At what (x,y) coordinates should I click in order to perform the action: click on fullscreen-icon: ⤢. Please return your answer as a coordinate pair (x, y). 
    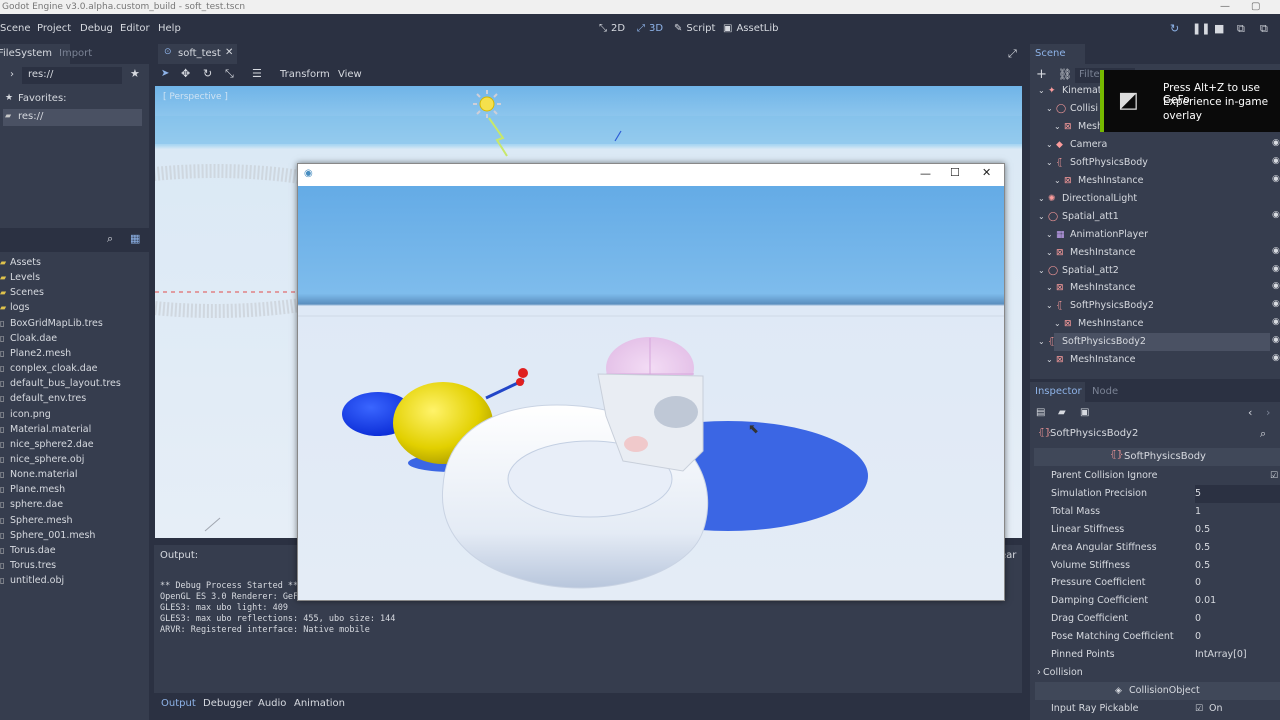
    Looking at the image, I should click on (1012, 54).